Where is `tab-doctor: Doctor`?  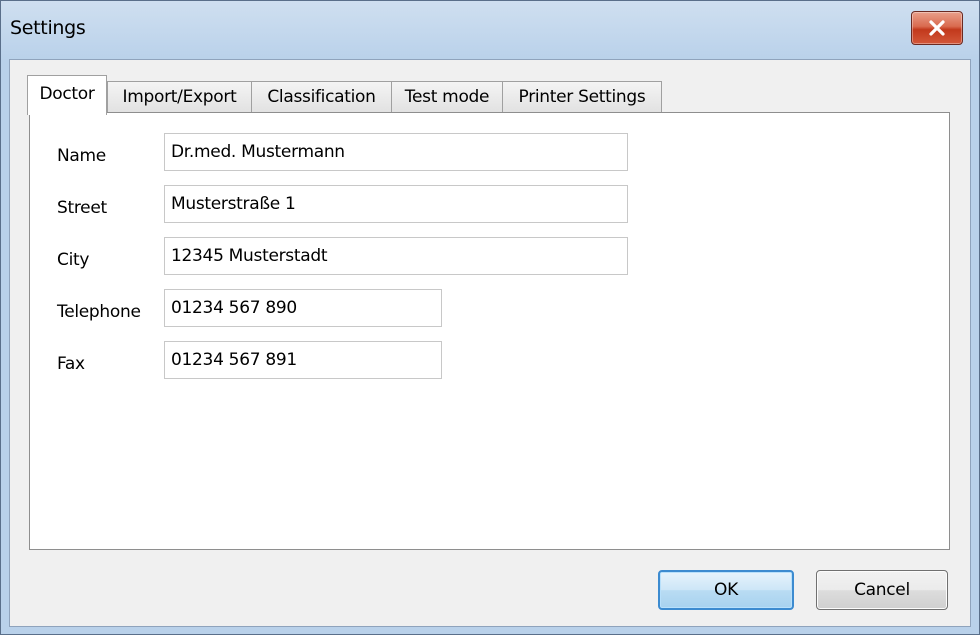
tab-doctor: Doctor is located at coordinates (67, 95).